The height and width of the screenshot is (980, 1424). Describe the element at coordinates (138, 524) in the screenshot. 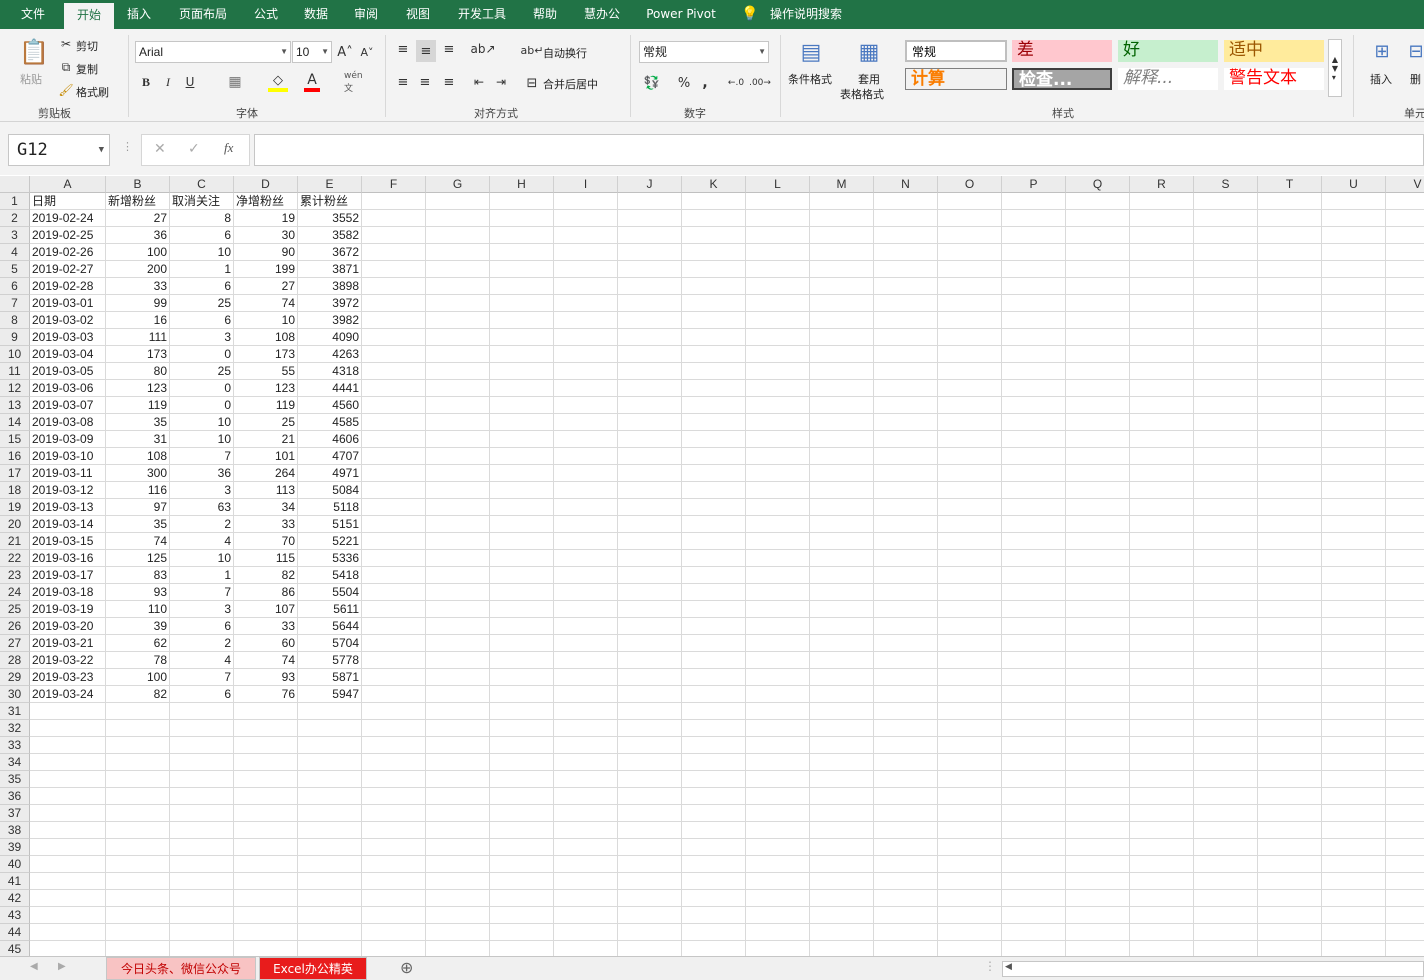

I see `data-cell: 35` at that location.